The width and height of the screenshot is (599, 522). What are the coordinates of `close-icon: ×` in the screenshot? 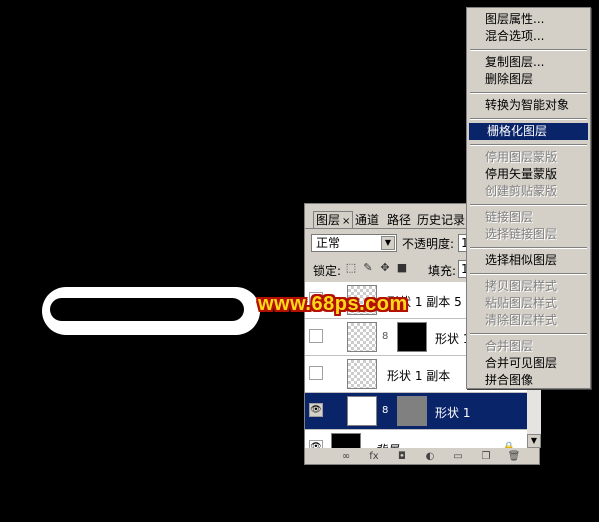 It's located at (346, 221).